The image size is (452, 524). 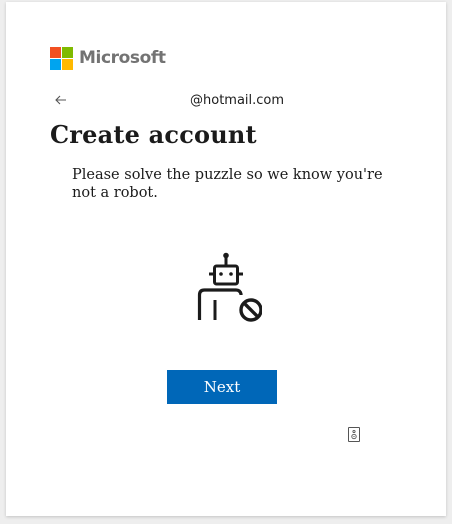 I want to click on email-redacted, so click(x=132, y=100).